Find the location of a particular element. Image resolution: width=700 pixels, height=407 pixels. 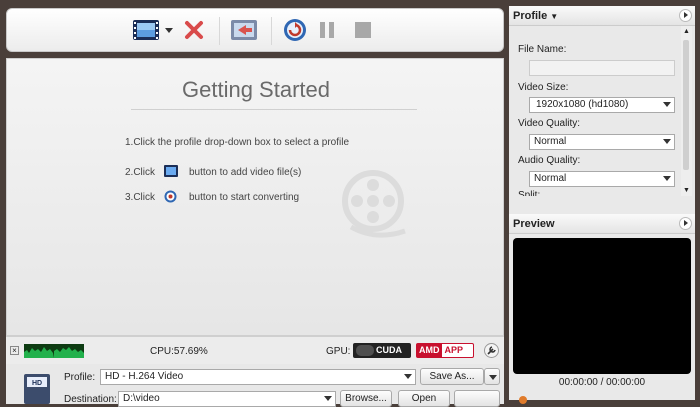

open-folder-button: Open is located at coordinates (424, 398).